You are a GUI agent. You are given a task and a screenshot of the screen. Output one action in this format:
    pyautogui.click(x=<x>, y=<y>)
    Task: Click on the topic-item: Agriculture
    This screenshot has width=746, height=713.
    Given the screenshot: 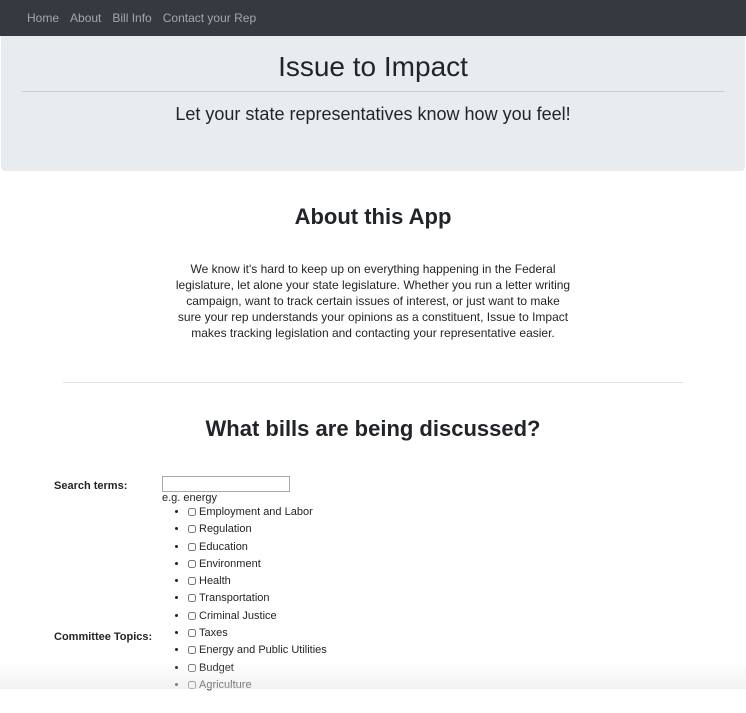 What is the action you would take?
    pyautogui.click(x=257, y=685)
    